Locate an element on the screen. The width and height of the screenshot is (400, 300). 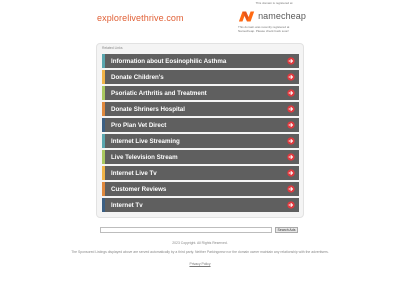
related-link-item: Information about Eosinophilic Asthma is located at coordinates (200, 61).